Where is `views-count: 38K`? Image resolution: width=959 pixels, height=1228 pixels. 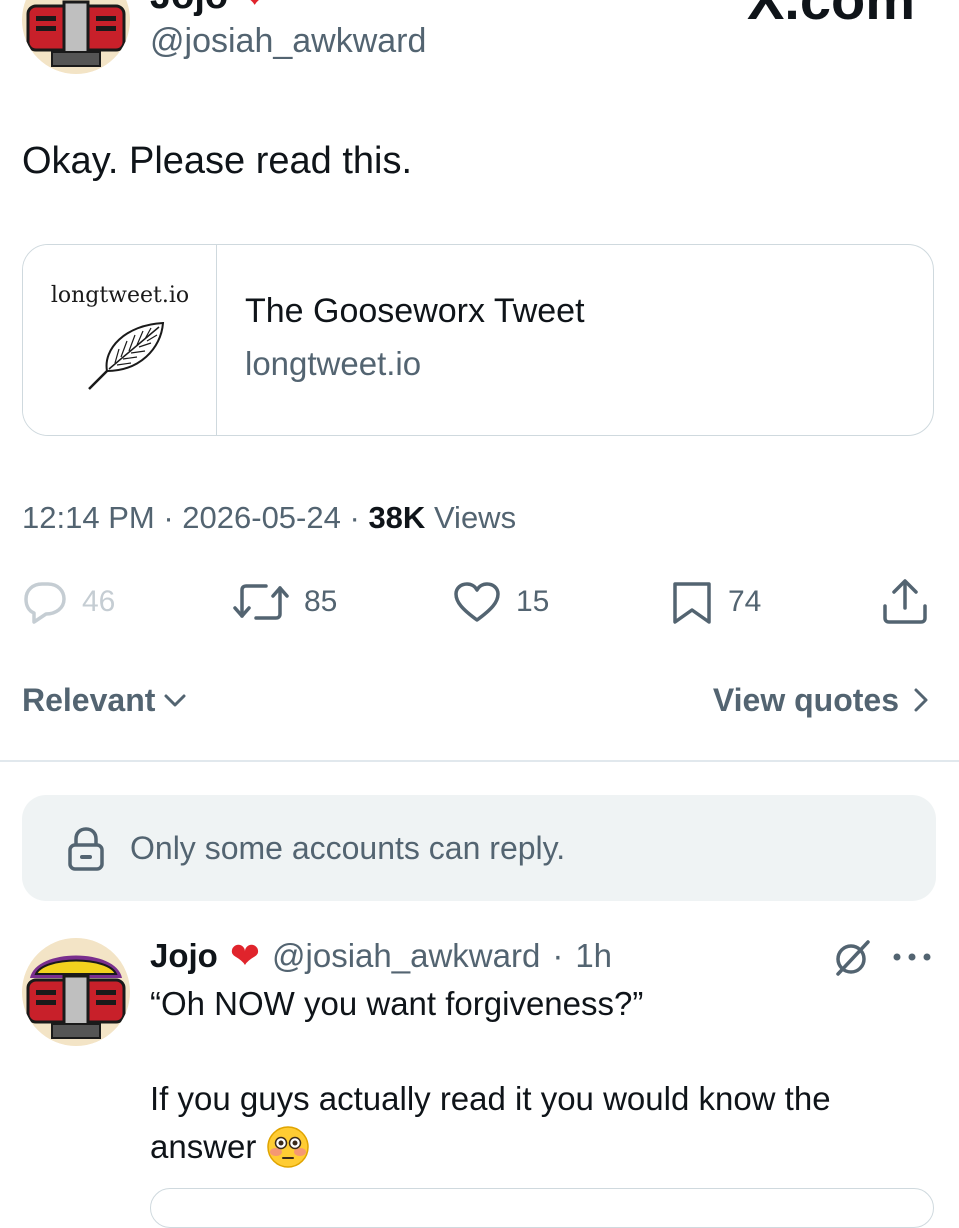 views-count: 38K is located at coordinates (397, 517).